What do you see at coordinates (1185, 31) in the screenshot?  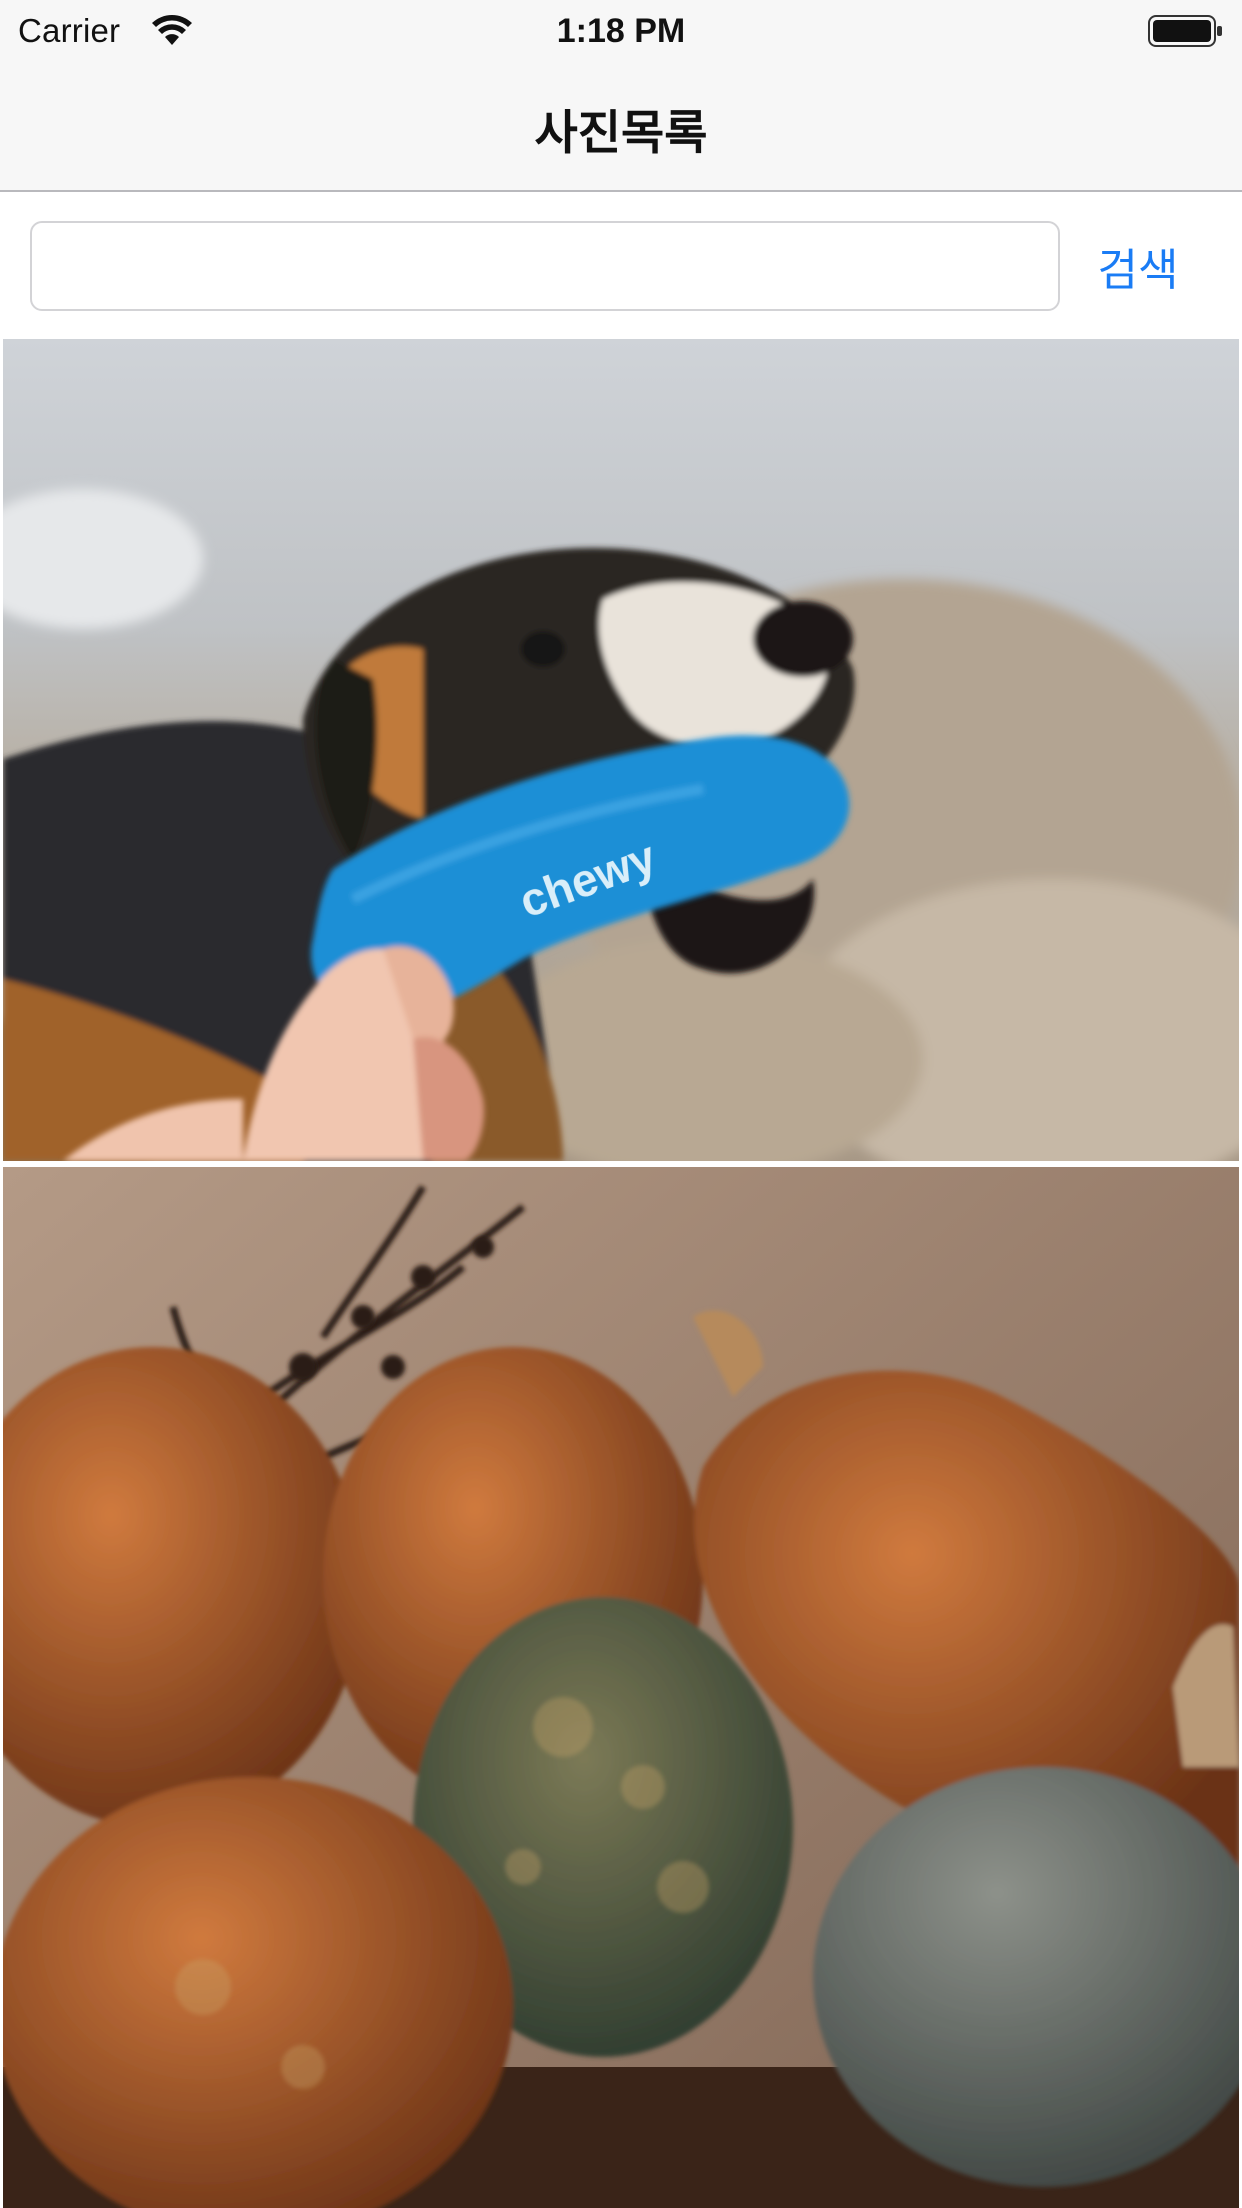 I see `battery-full-icon` at bounding box center [1185, 31].